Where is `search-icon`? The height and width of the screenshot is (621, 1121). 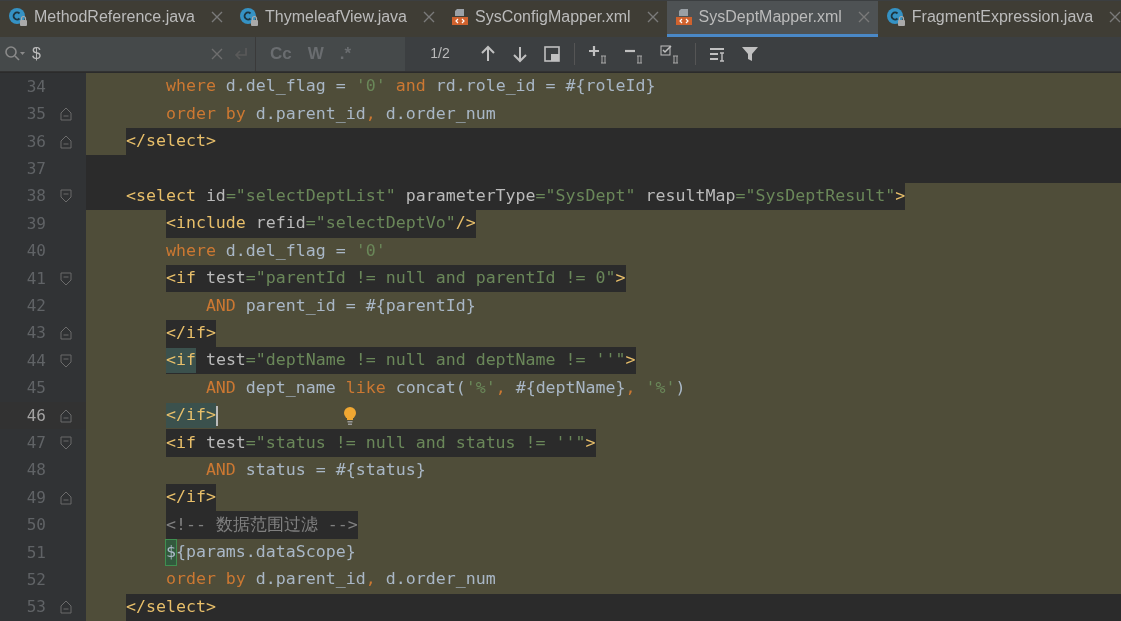 search-icon is located at coordinates (15, 53).